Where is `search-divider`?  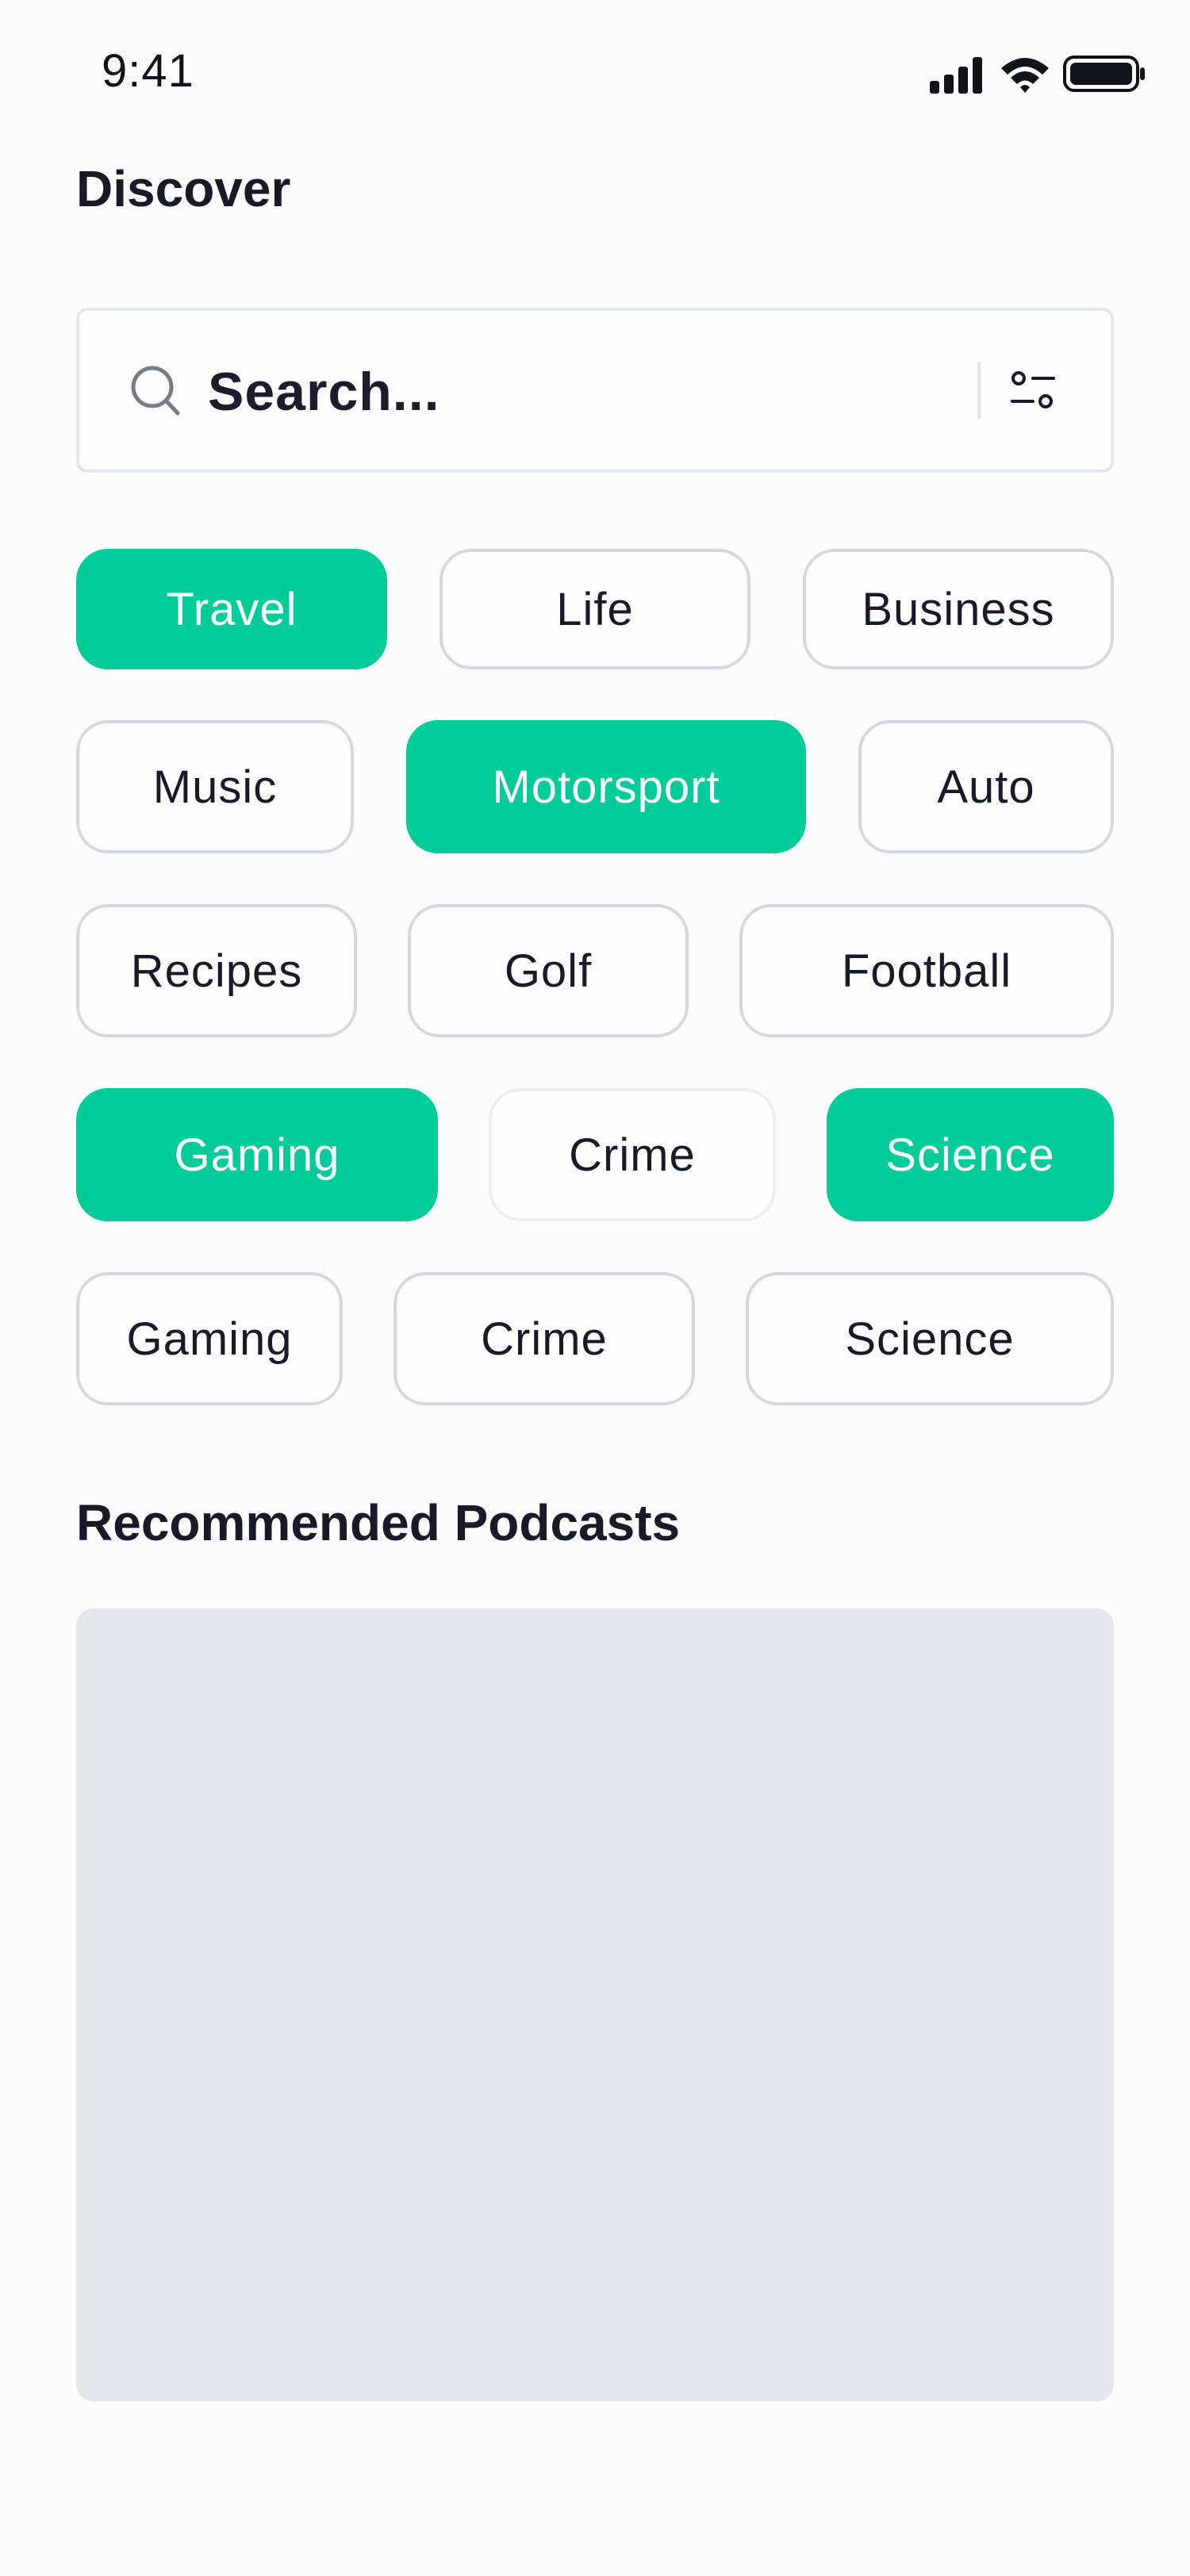 search-divider is located at coordinates (979, 390).